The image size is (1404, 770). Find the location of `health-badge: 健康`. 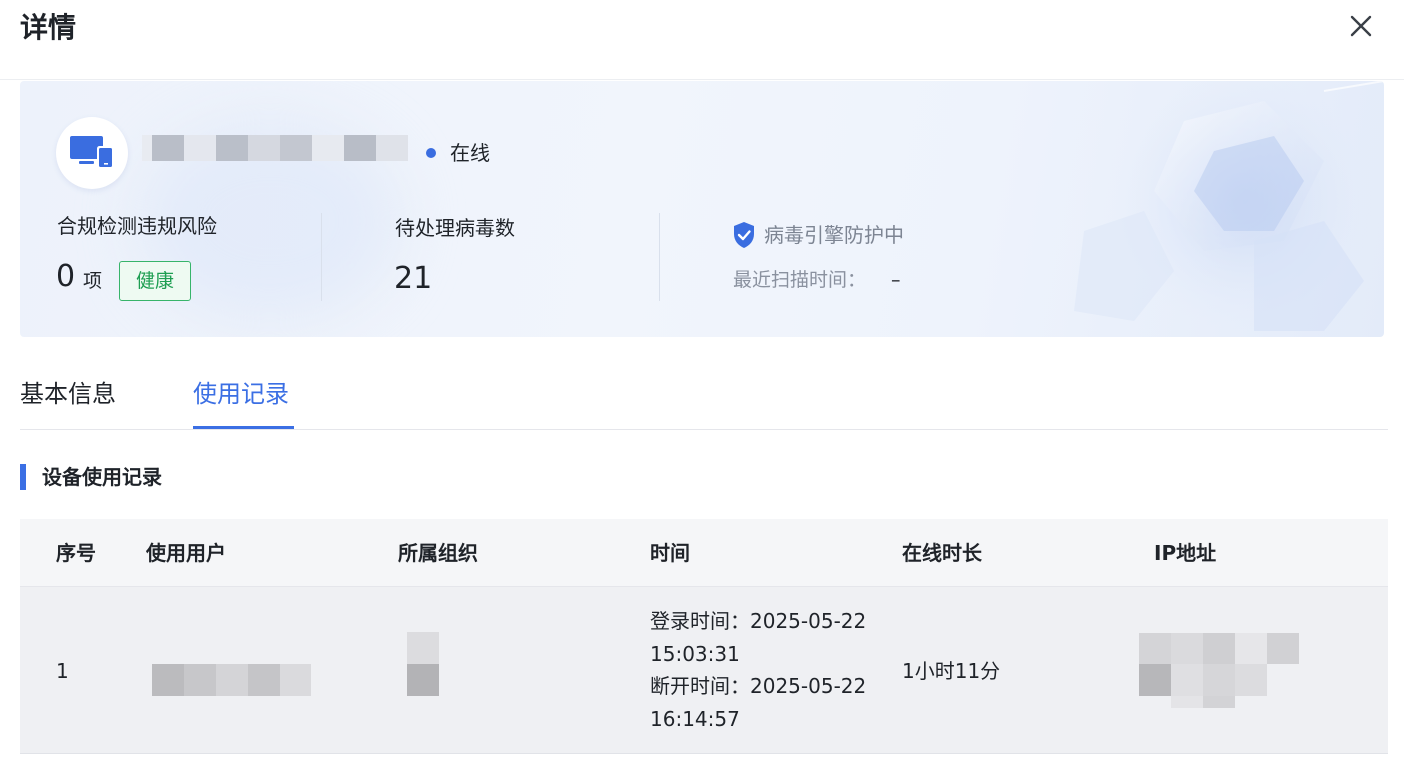

health-badge: 健康 is located at coordinates (155, 281).